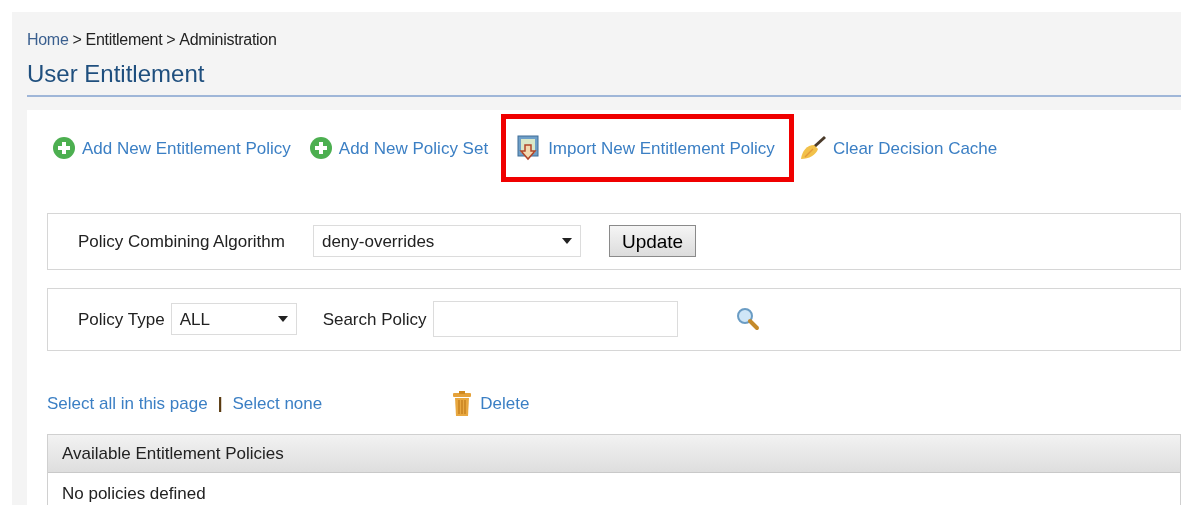  Describe the element at coordinates (604, 78) in the screenshot. I see `page-title: User Entitlement` at that location.